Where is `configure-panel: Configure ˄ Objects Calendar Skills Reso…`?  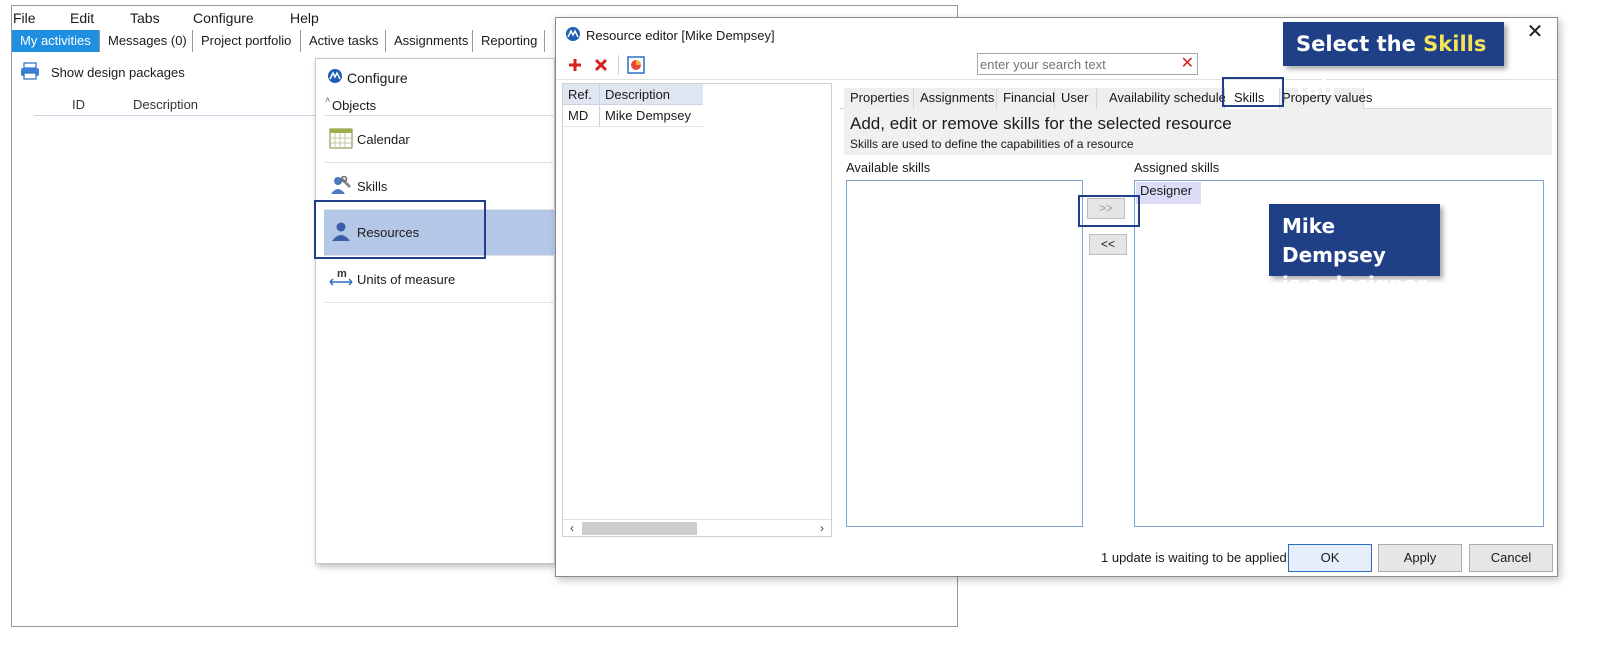
configure-panel: Configure ˄ Objects Calendar Skills Reso… is located at coordinates (435, 311).